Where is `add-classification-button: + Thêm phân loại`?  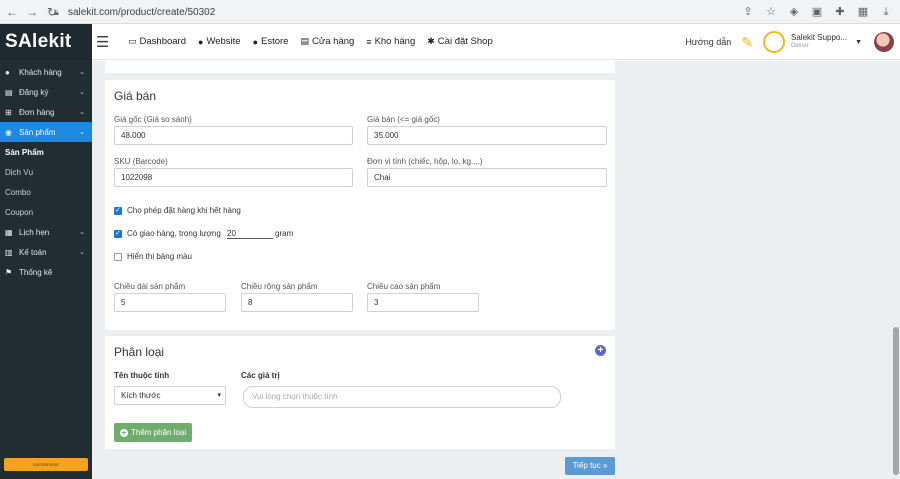 add-classification-button: + Thêm phân loại is located at coordinates (153, 432).